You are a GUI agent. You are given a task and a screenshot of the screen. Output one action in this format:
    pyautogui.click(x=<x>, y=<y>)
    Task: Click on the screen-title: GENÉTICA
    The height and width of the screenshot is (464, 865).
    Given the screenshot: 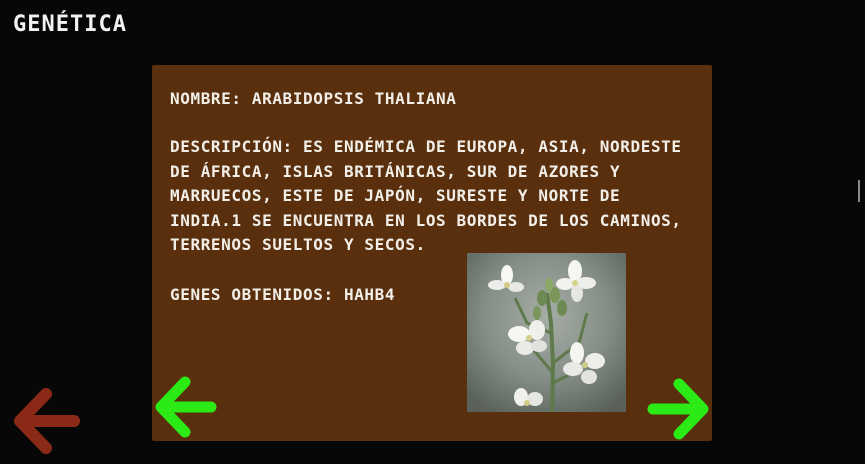 What is the action you would take?
    pyautogui.click(x=70, y=24)
    